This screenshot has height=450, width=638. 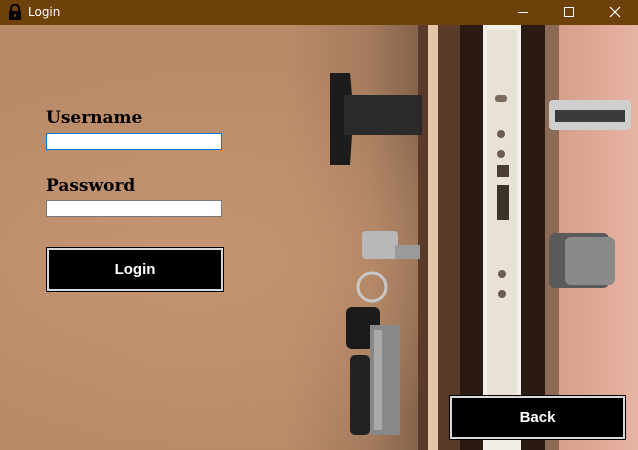 I want to click on password-label: Password, so click(x=91, y=186).